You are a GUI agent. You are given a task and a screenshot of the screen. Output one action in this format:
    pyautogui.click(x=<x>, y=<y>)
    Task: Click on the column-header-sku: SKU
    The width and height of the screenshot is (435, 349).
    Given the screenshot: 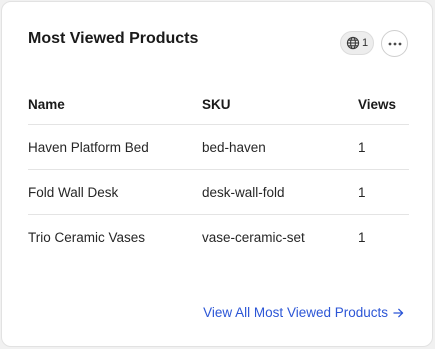 What is the action you would take?
    pyautogui.click(x=216, y=104)
    